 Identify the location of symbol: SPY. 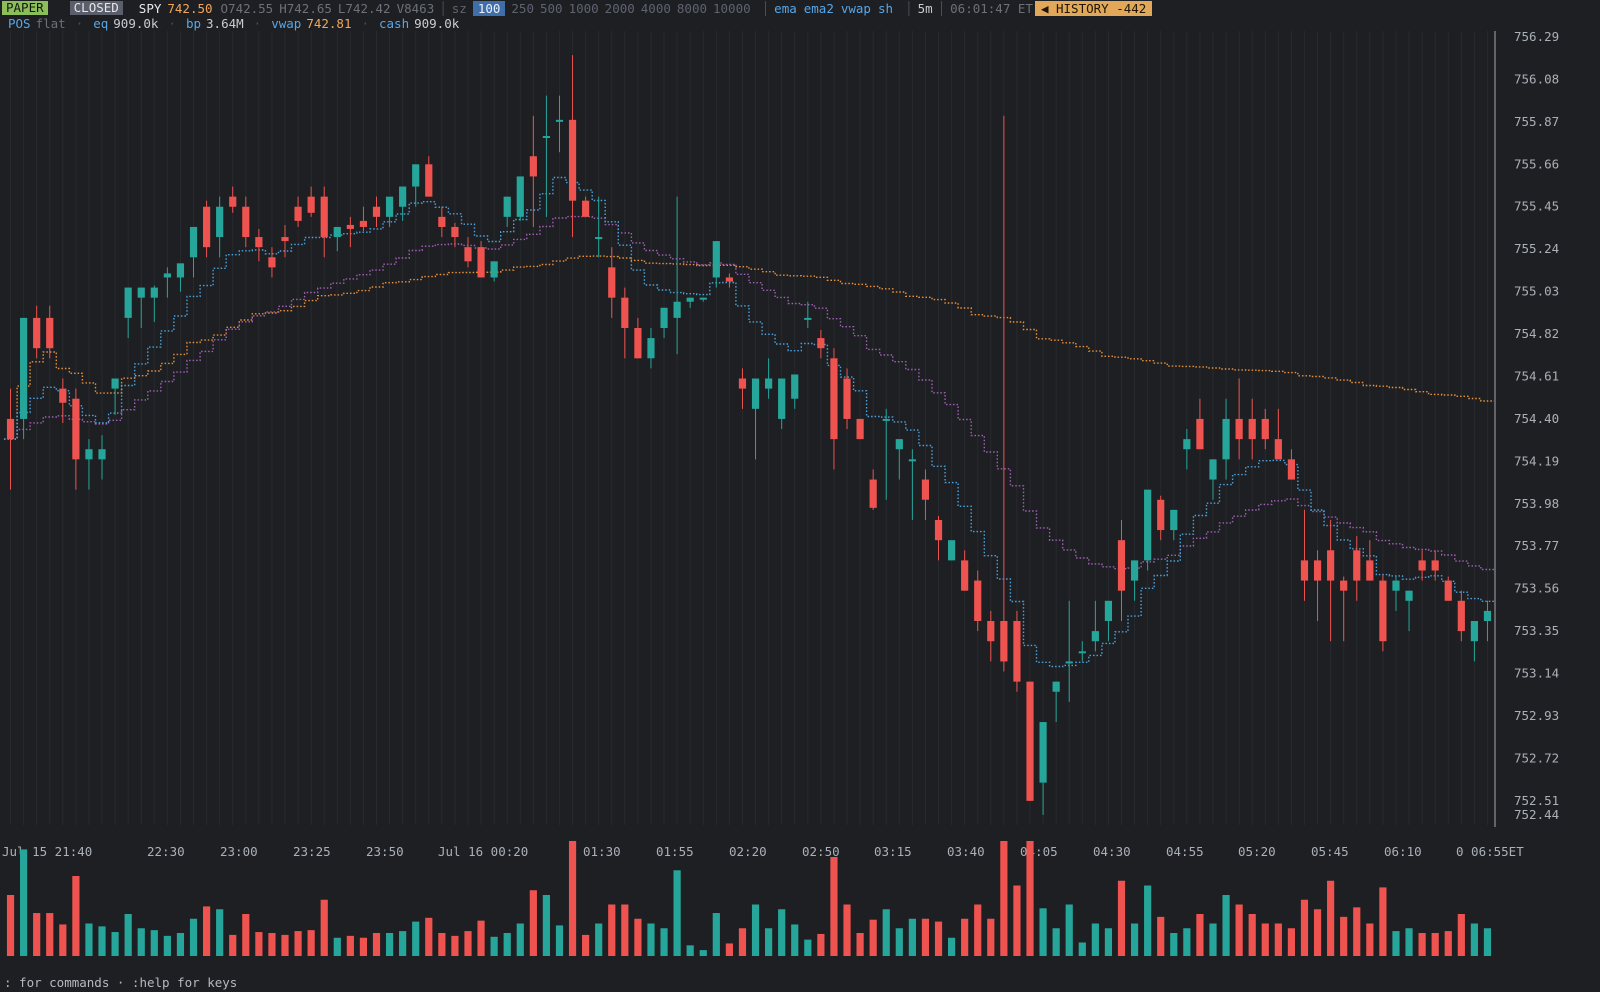
(150, 8).